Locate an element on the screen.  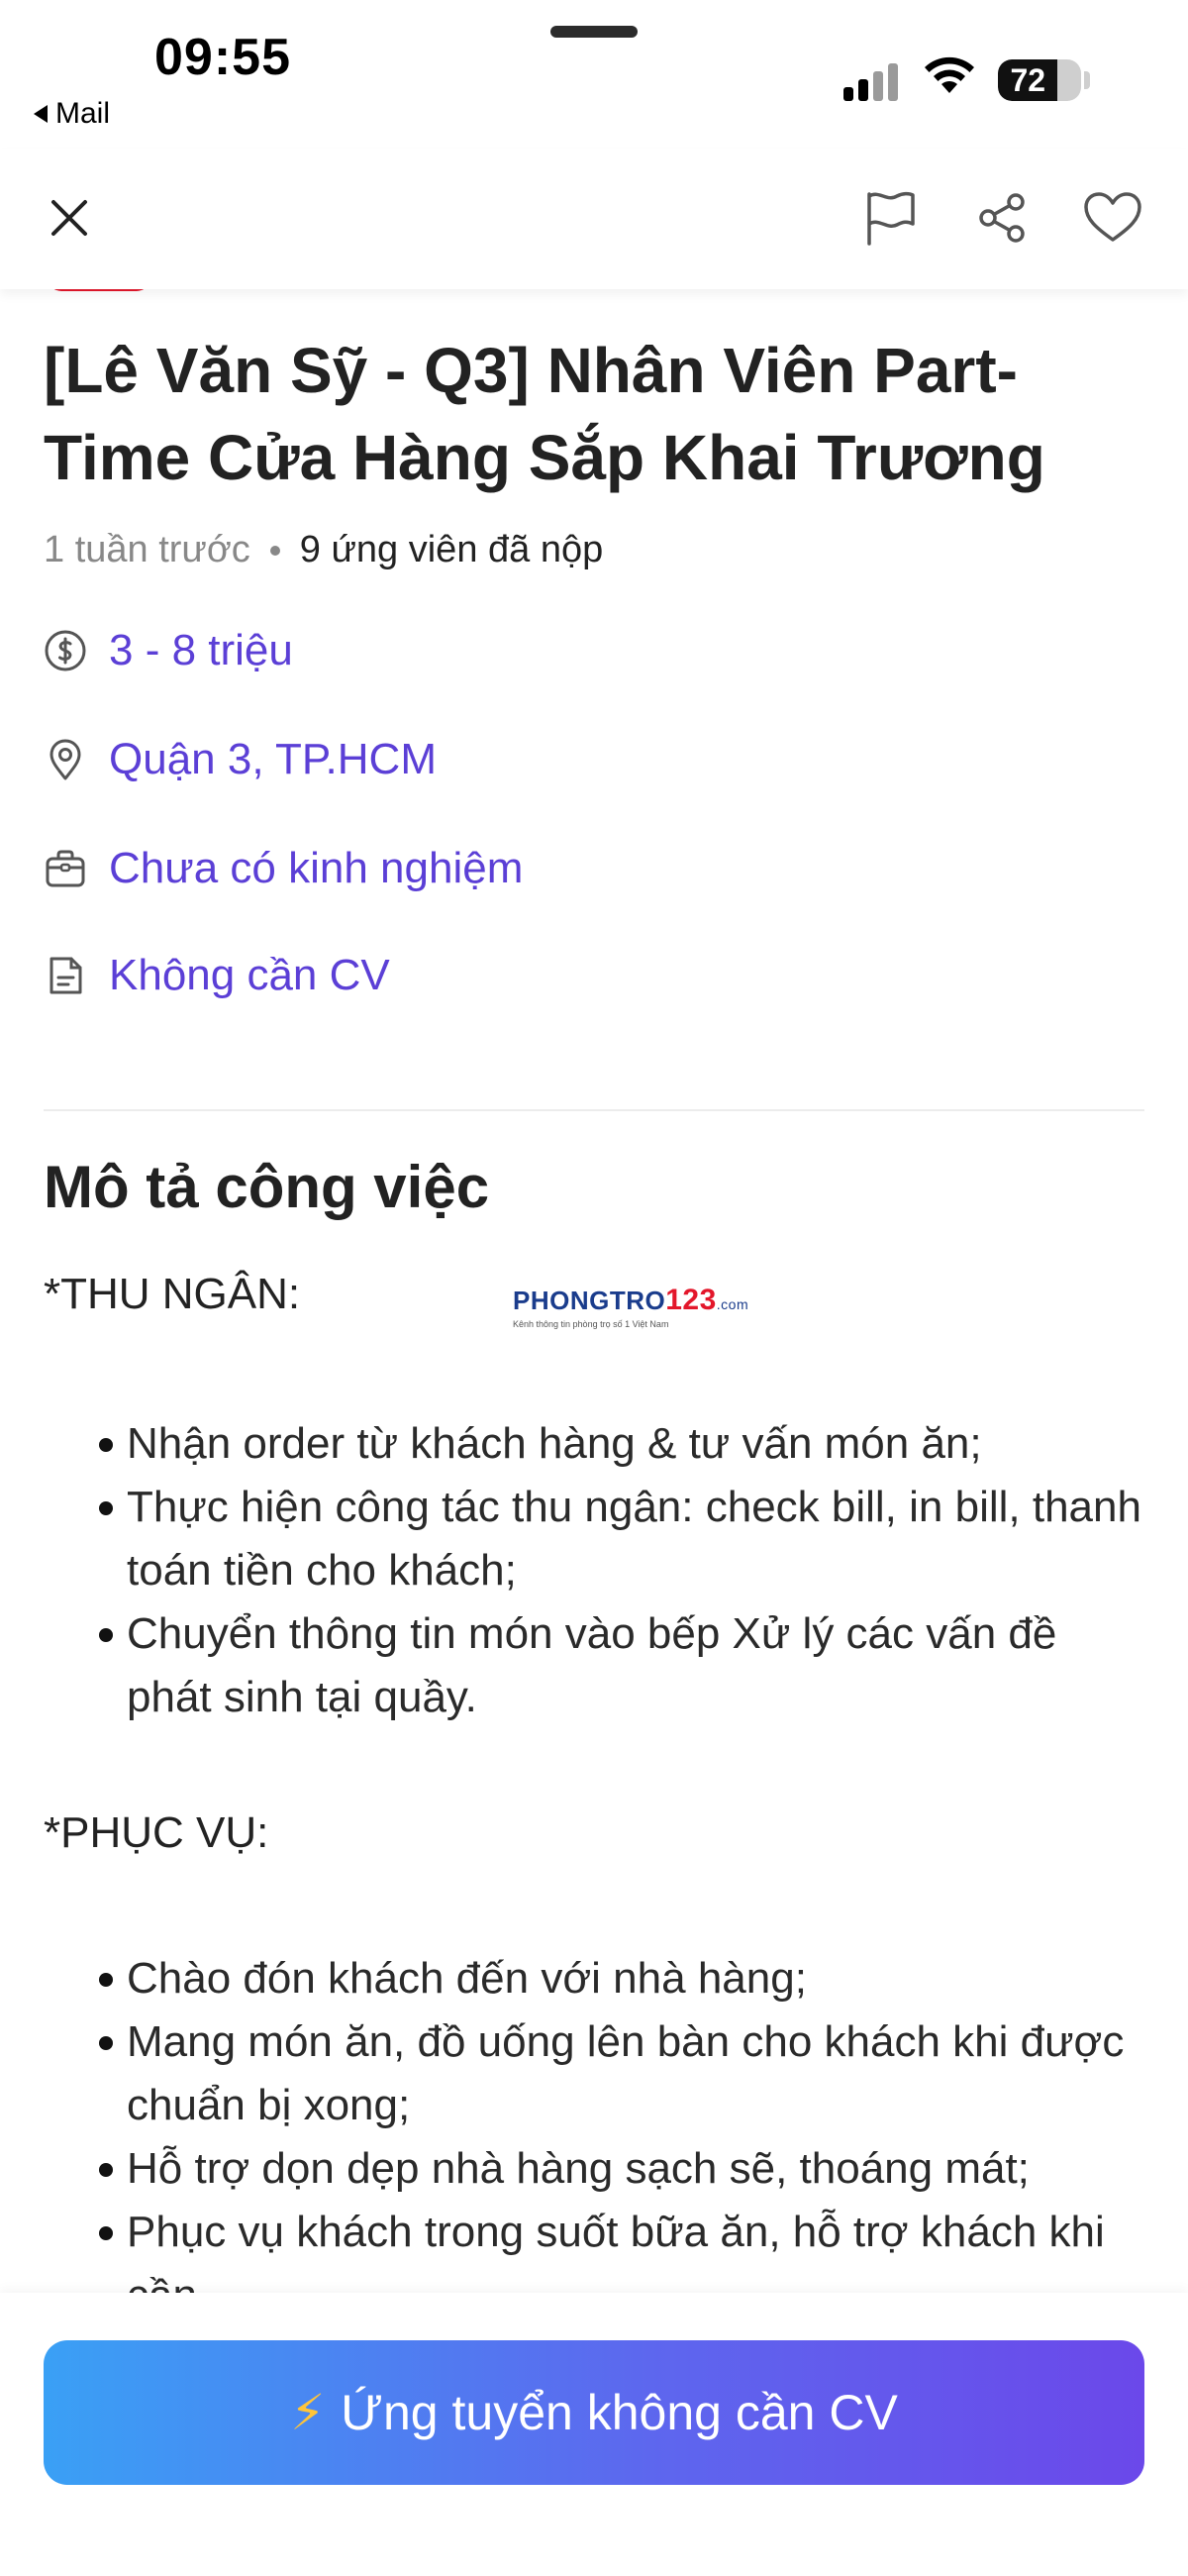
back-to-mail-link: Mail is located at coordinates (72, 114).